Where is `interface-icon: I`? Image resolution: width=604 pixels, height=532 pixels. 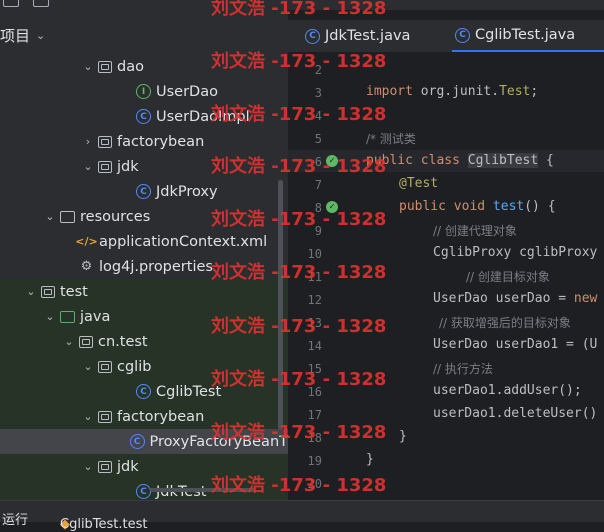
interface-icon: I is located at coordinates (143, 91).